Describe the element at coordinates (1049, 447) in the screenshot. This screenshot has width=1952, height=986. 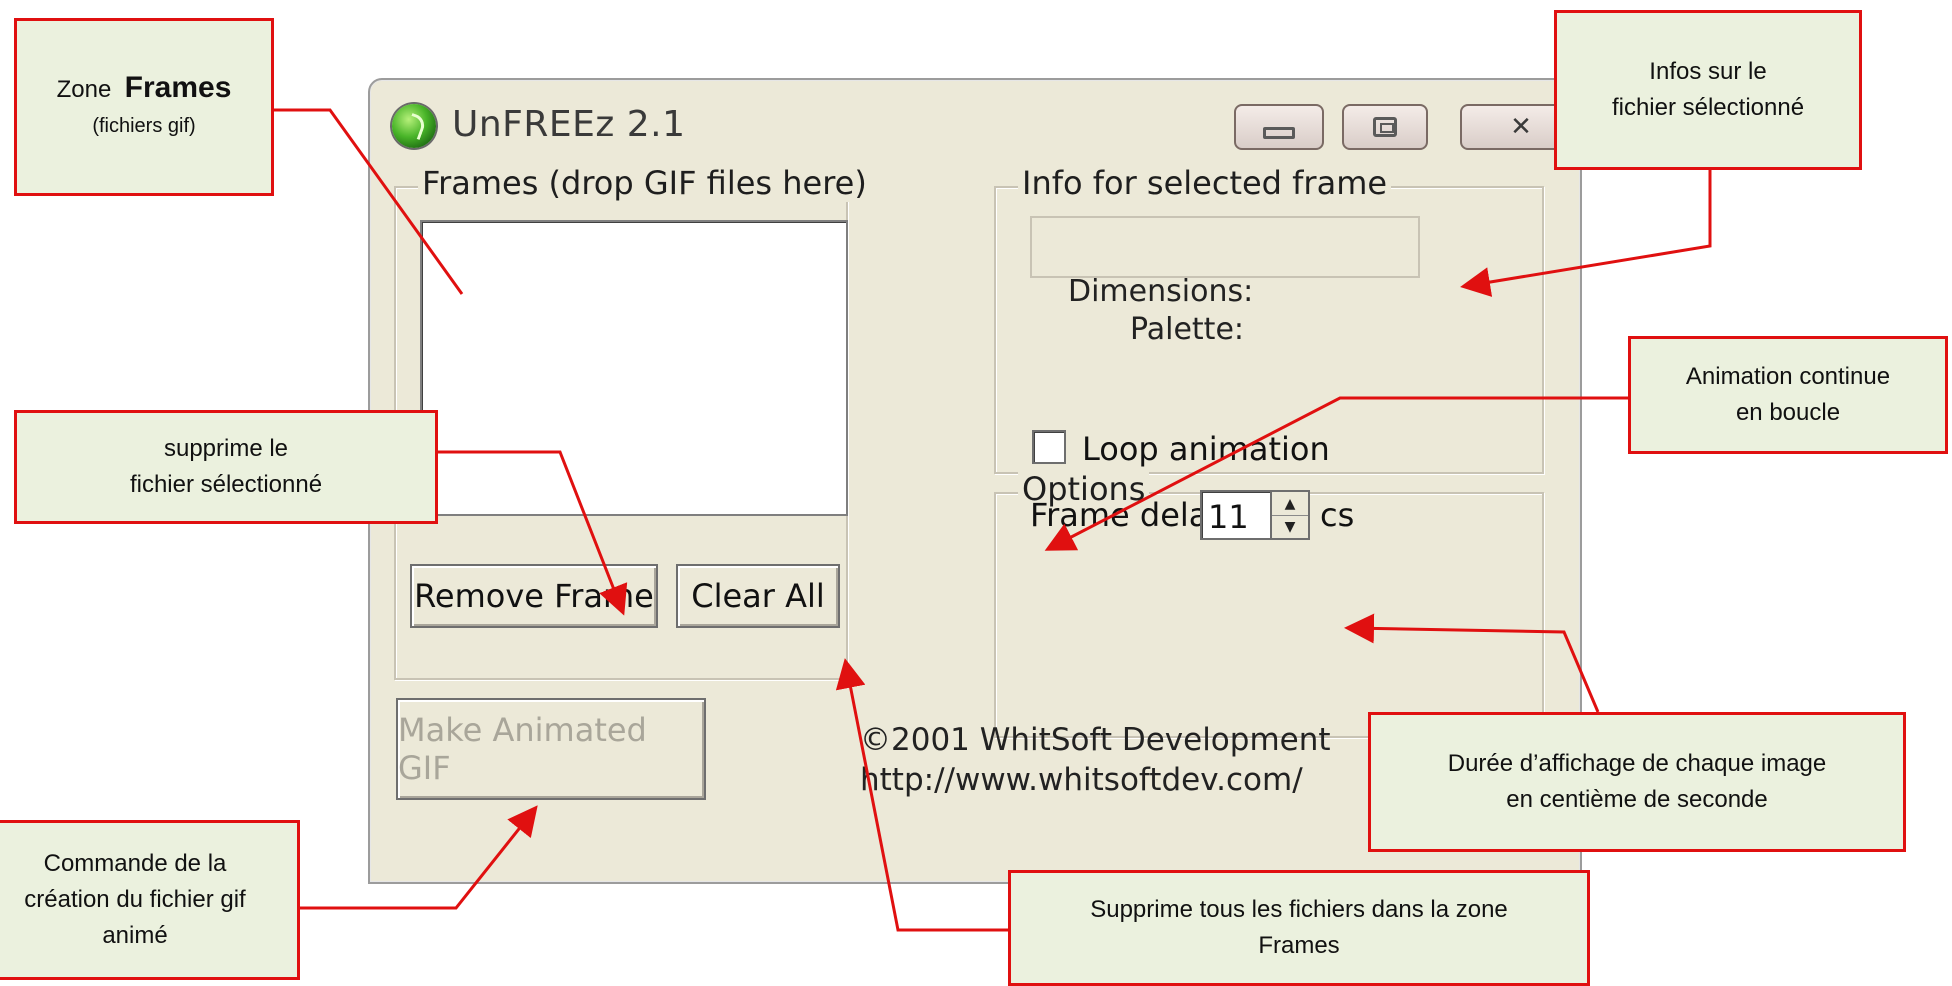
I see `loop-animation-checkbox` at that location.